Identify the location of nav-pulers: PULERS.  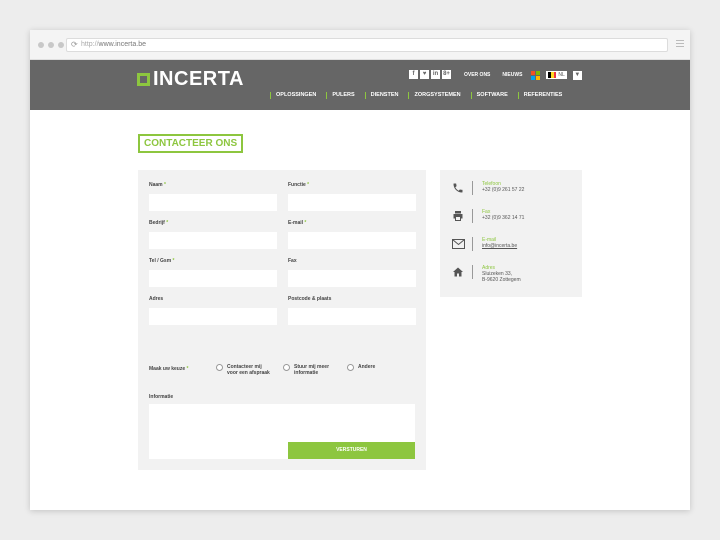
(342, 95).